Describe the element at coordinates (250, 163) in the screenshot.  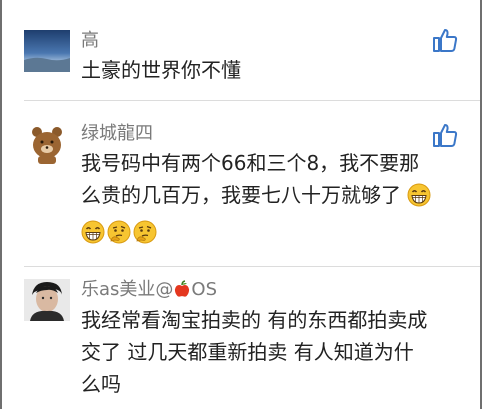
I see `comment-text-line: 我号码中有两个66和三个8，我不要那` at that location.